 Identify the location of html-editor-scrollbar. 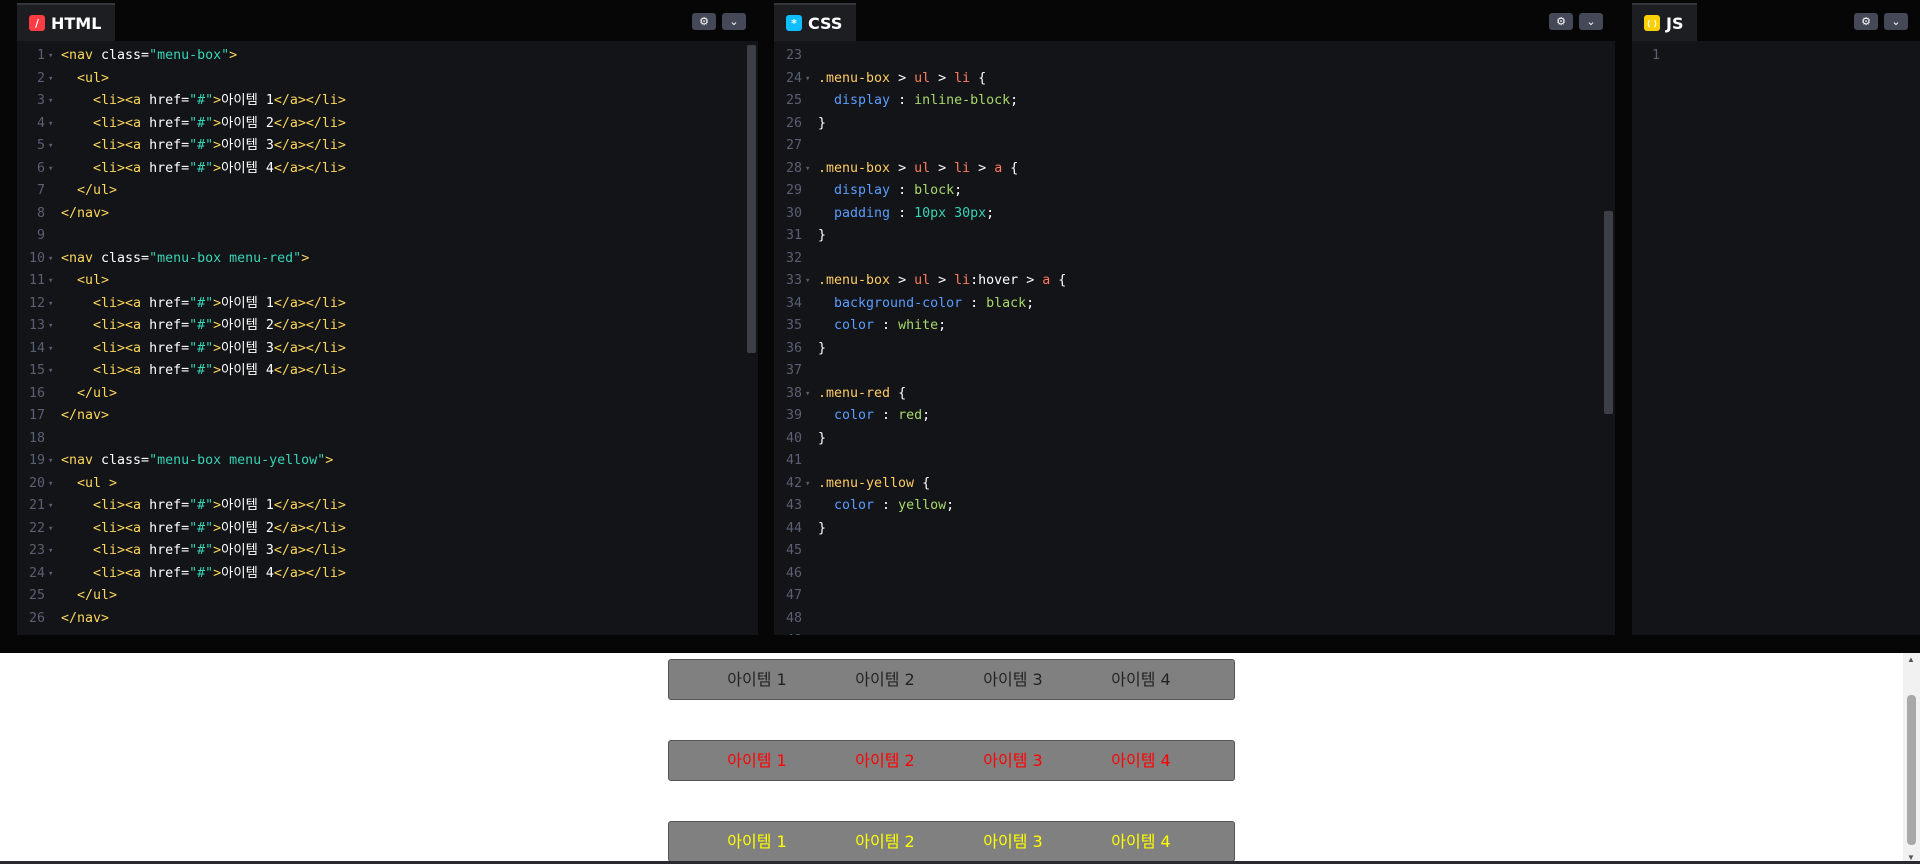
(751, 199).